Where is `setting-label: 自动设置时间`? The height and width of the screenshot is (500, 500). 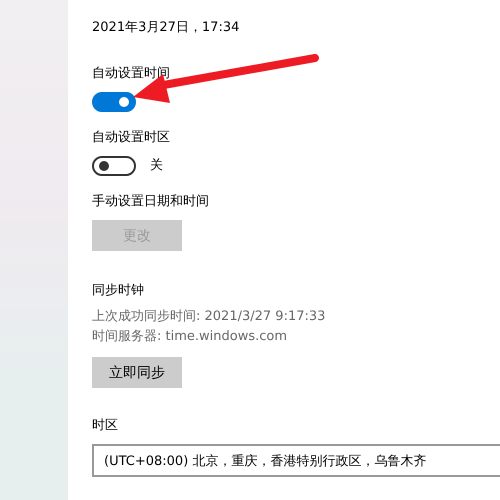 setting-label: 自动设置时间 is located at coordinates (131, 74).